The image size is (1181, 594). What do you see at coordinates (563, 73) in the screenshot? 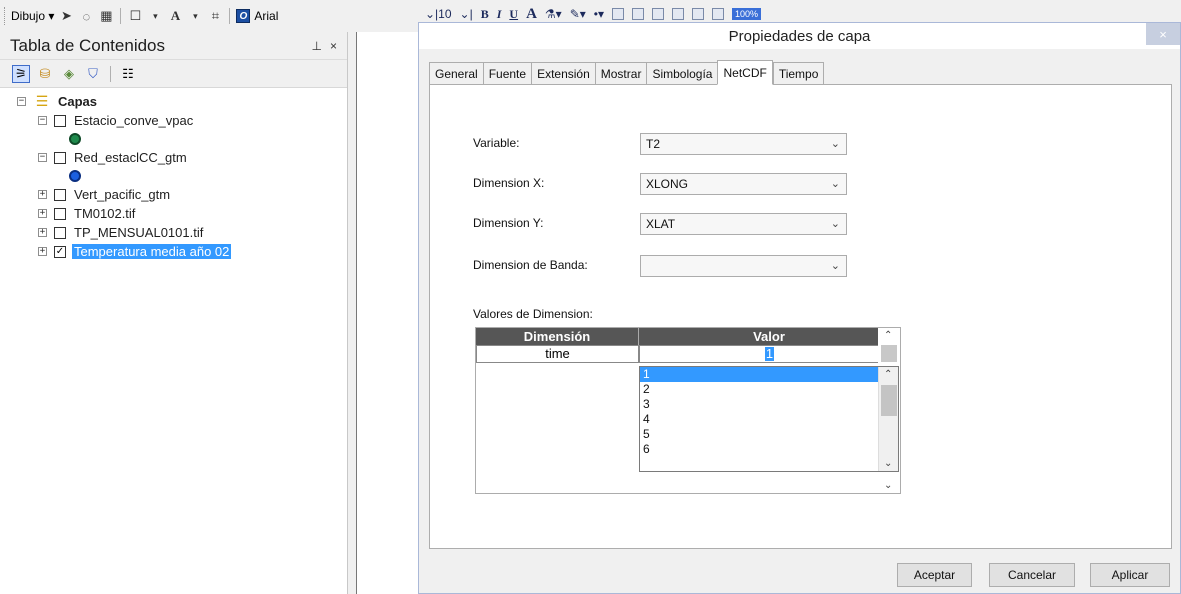
I see `tab-extension: Extensión` at bounding box center [563, 73].